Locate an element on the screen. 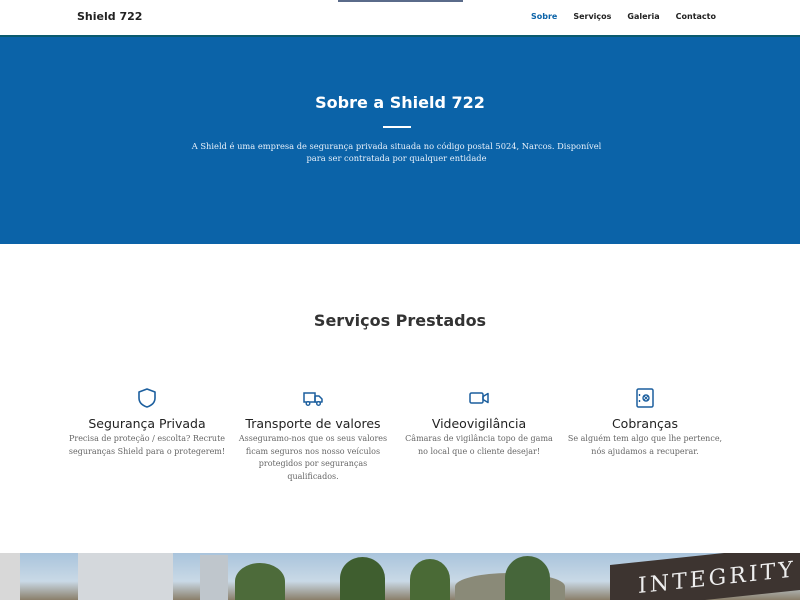  service-title: Videovigilância is located at coordinates (479, 423).